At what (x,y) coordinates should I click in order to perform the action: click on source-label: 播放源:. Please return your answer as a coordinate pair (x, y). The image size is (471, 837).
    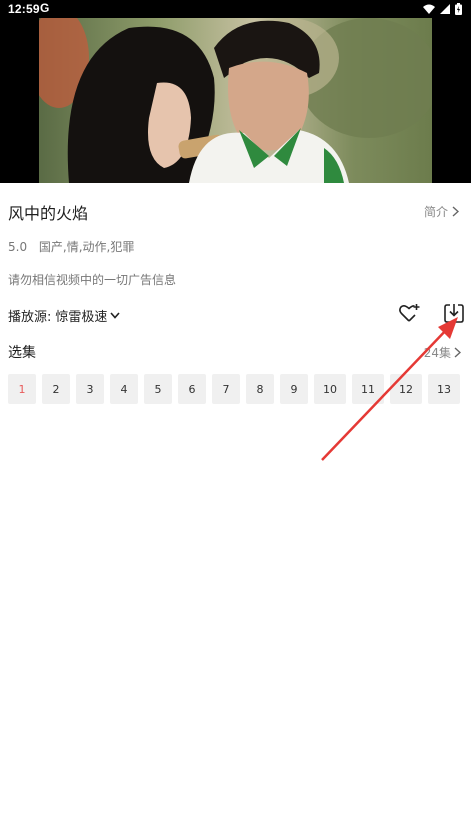
    Looking at the image, I should click on (30, 317).